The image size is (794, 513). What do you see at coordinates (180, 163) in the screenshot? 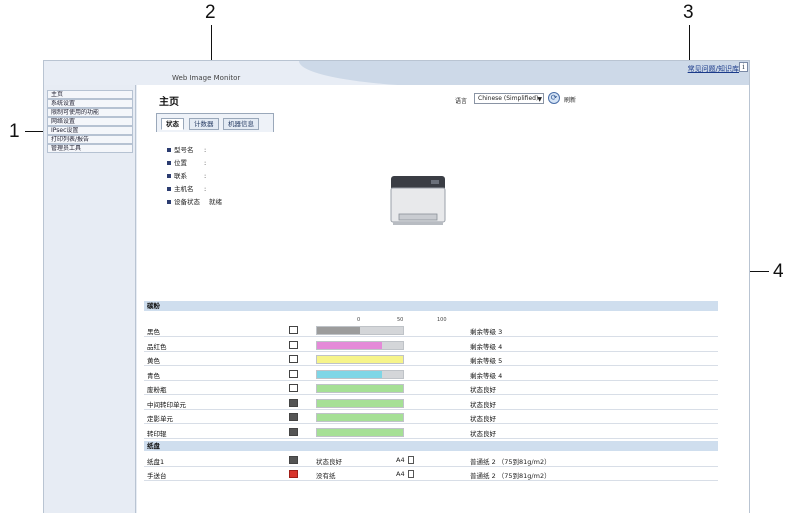
I see `info-label: 位置` at bounding box center [180, 163].